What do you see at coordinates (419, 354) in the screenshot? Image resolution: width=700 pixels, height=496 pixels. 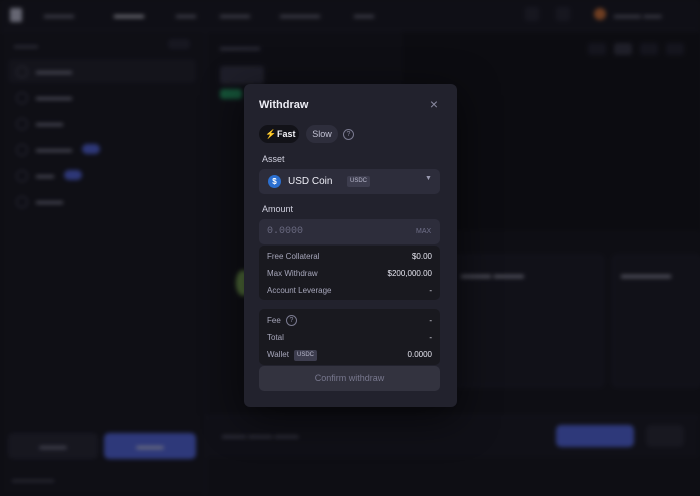 I see `wallet-value: 0.0000` at bounding box center [419, 354].